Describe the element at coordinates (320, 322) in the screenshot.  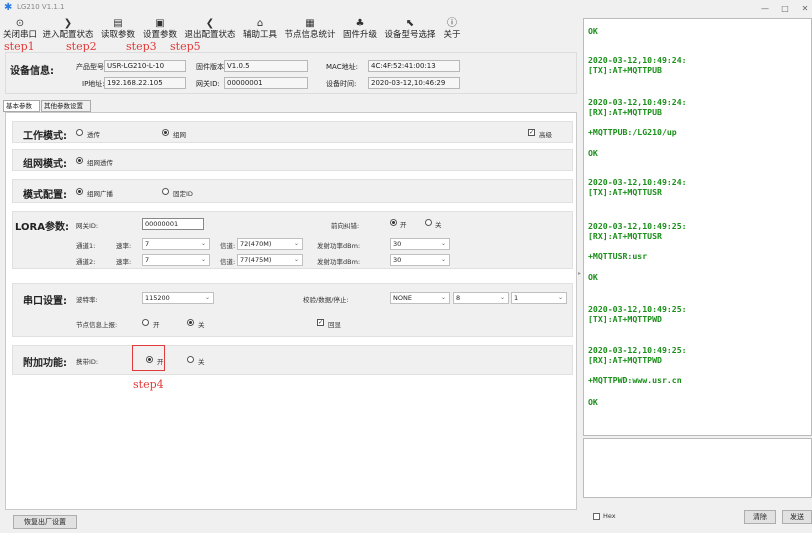
I see `echo-checkbox: ✓` at that location.